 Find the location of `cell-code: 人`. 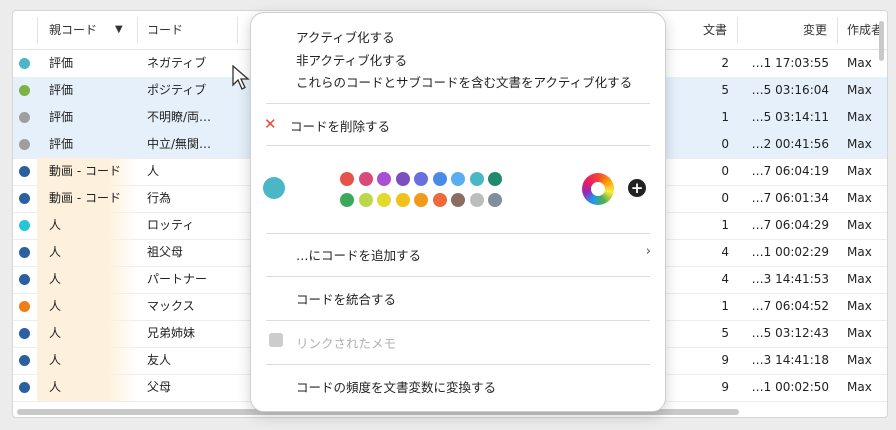

cell-code: 人 is located at coordinates (153, 171).